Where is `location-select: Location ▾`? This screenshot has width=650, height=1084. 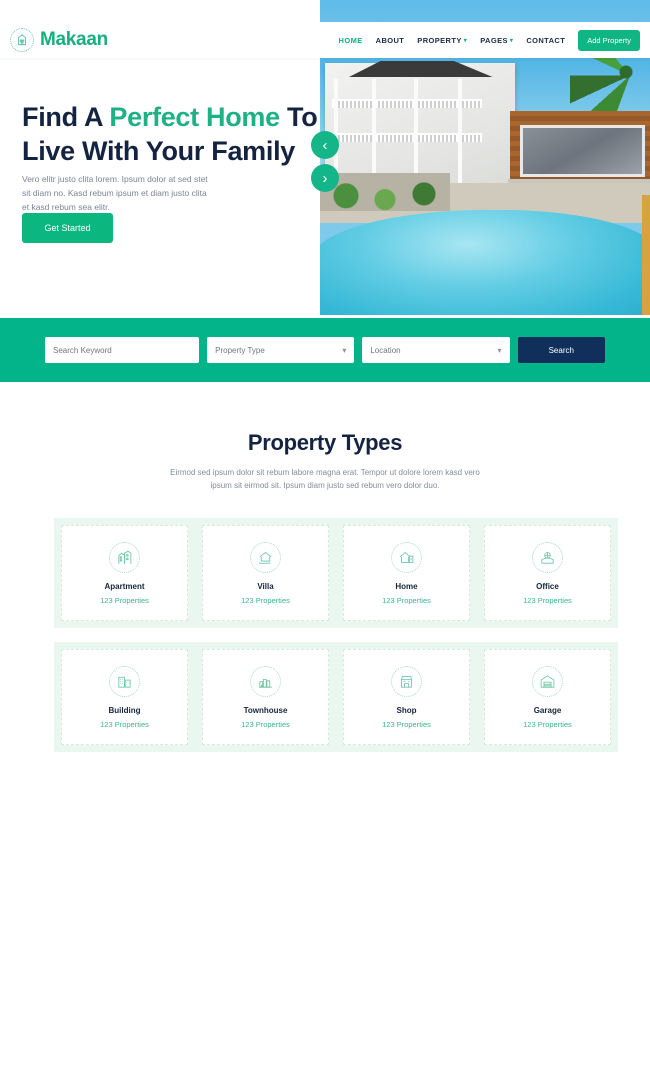
location-select: Location ▾ is located at coordinates (436, 350).